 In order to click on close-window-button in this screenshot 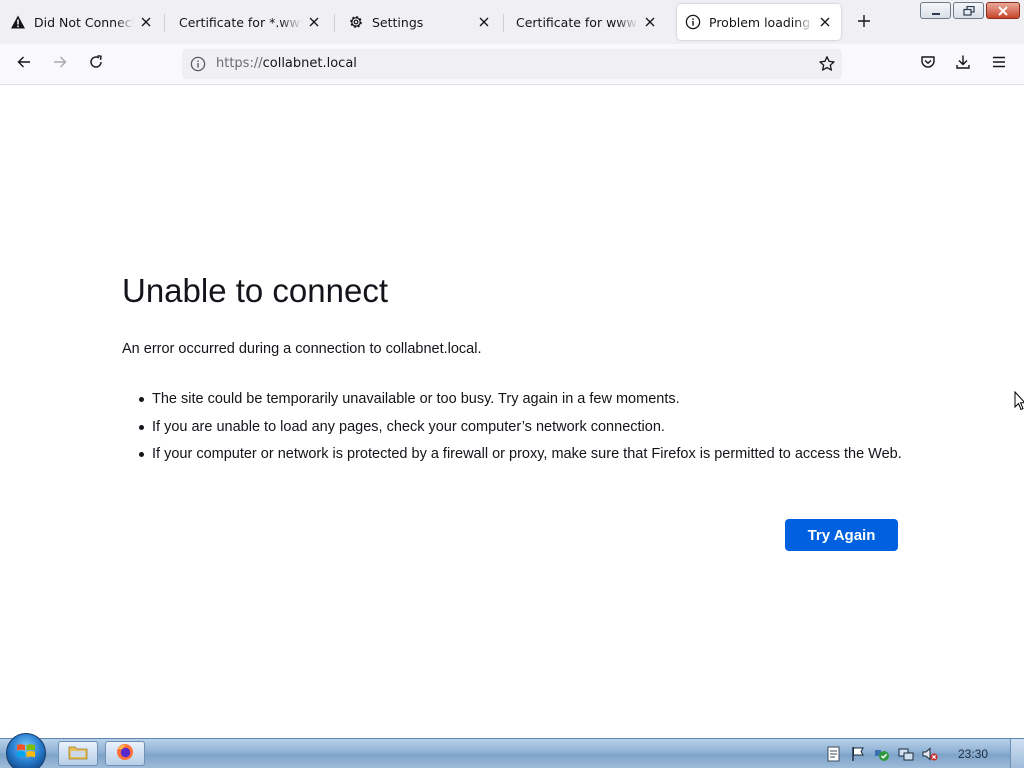, I will do `click(1003, 10)`.